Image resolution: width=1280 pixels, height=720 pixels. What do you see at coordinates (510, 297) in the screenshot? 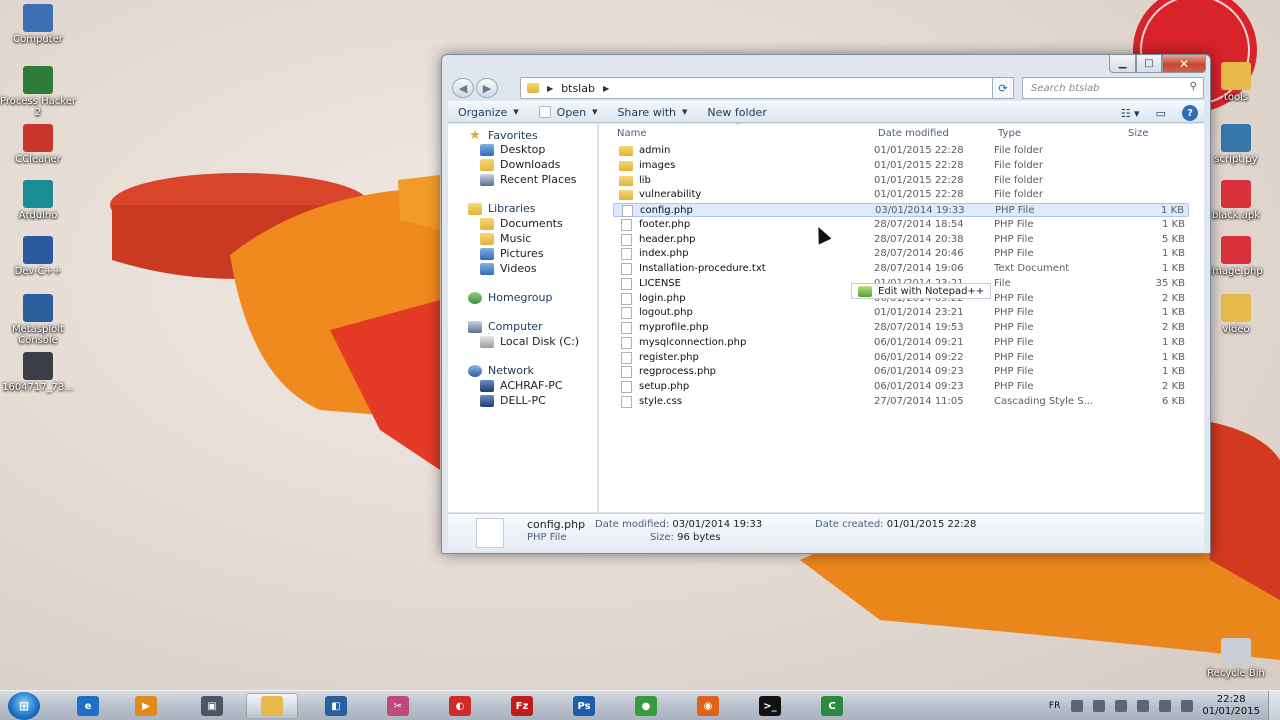
I see `nav-homegroup: Homegroup` at bounding box center [510, 297].